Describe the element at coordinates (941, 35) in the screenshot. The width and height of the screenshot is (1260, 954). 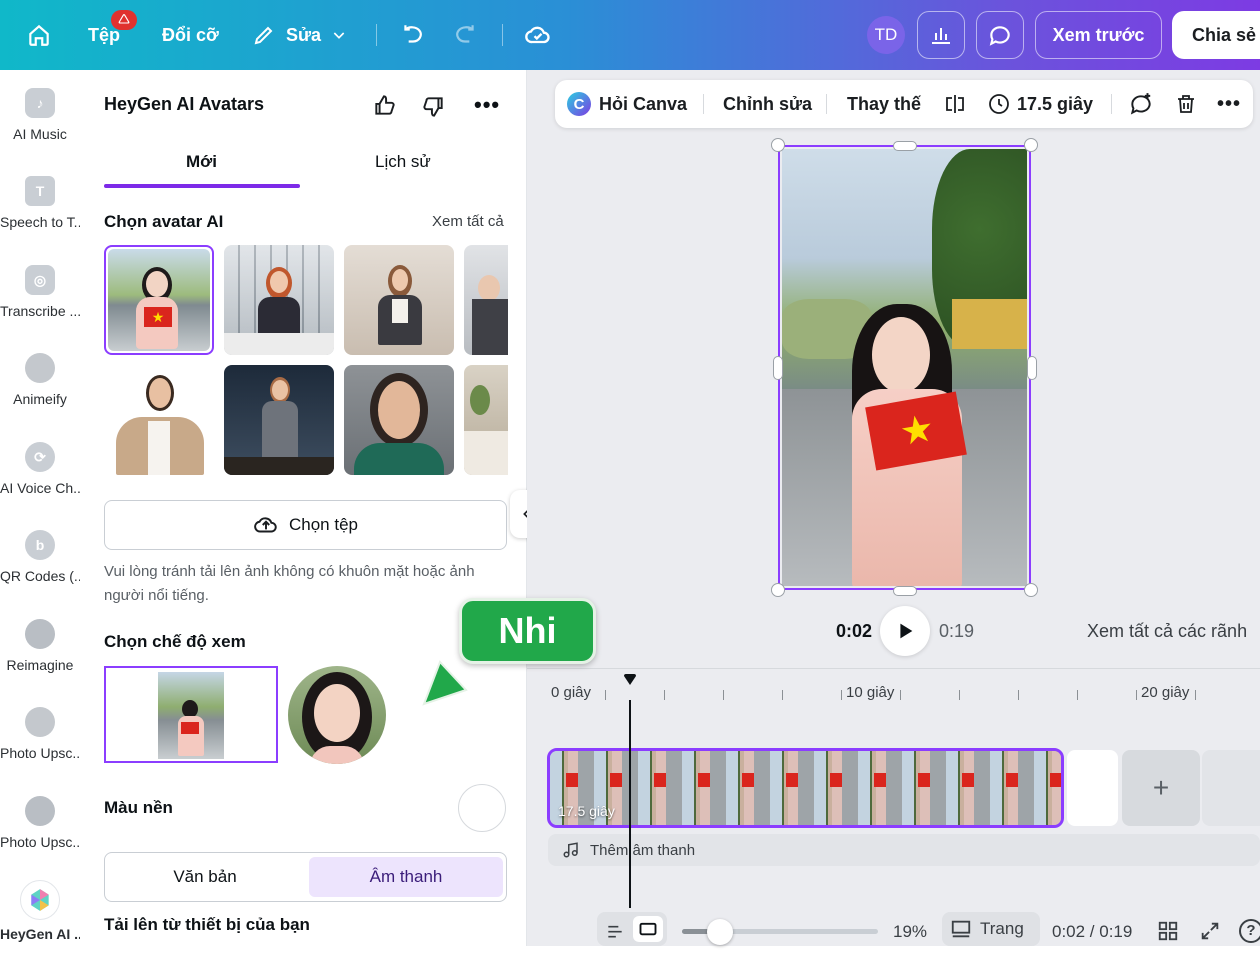
I see `insights-button` at that location.